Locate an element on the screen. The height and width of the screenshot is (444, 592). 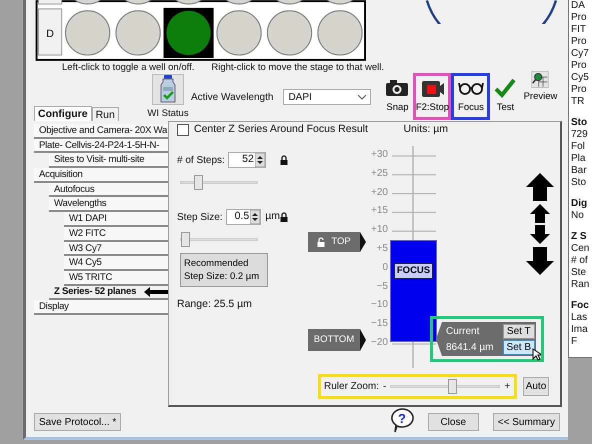
minus-label: - is located at coordinates (384, 387).